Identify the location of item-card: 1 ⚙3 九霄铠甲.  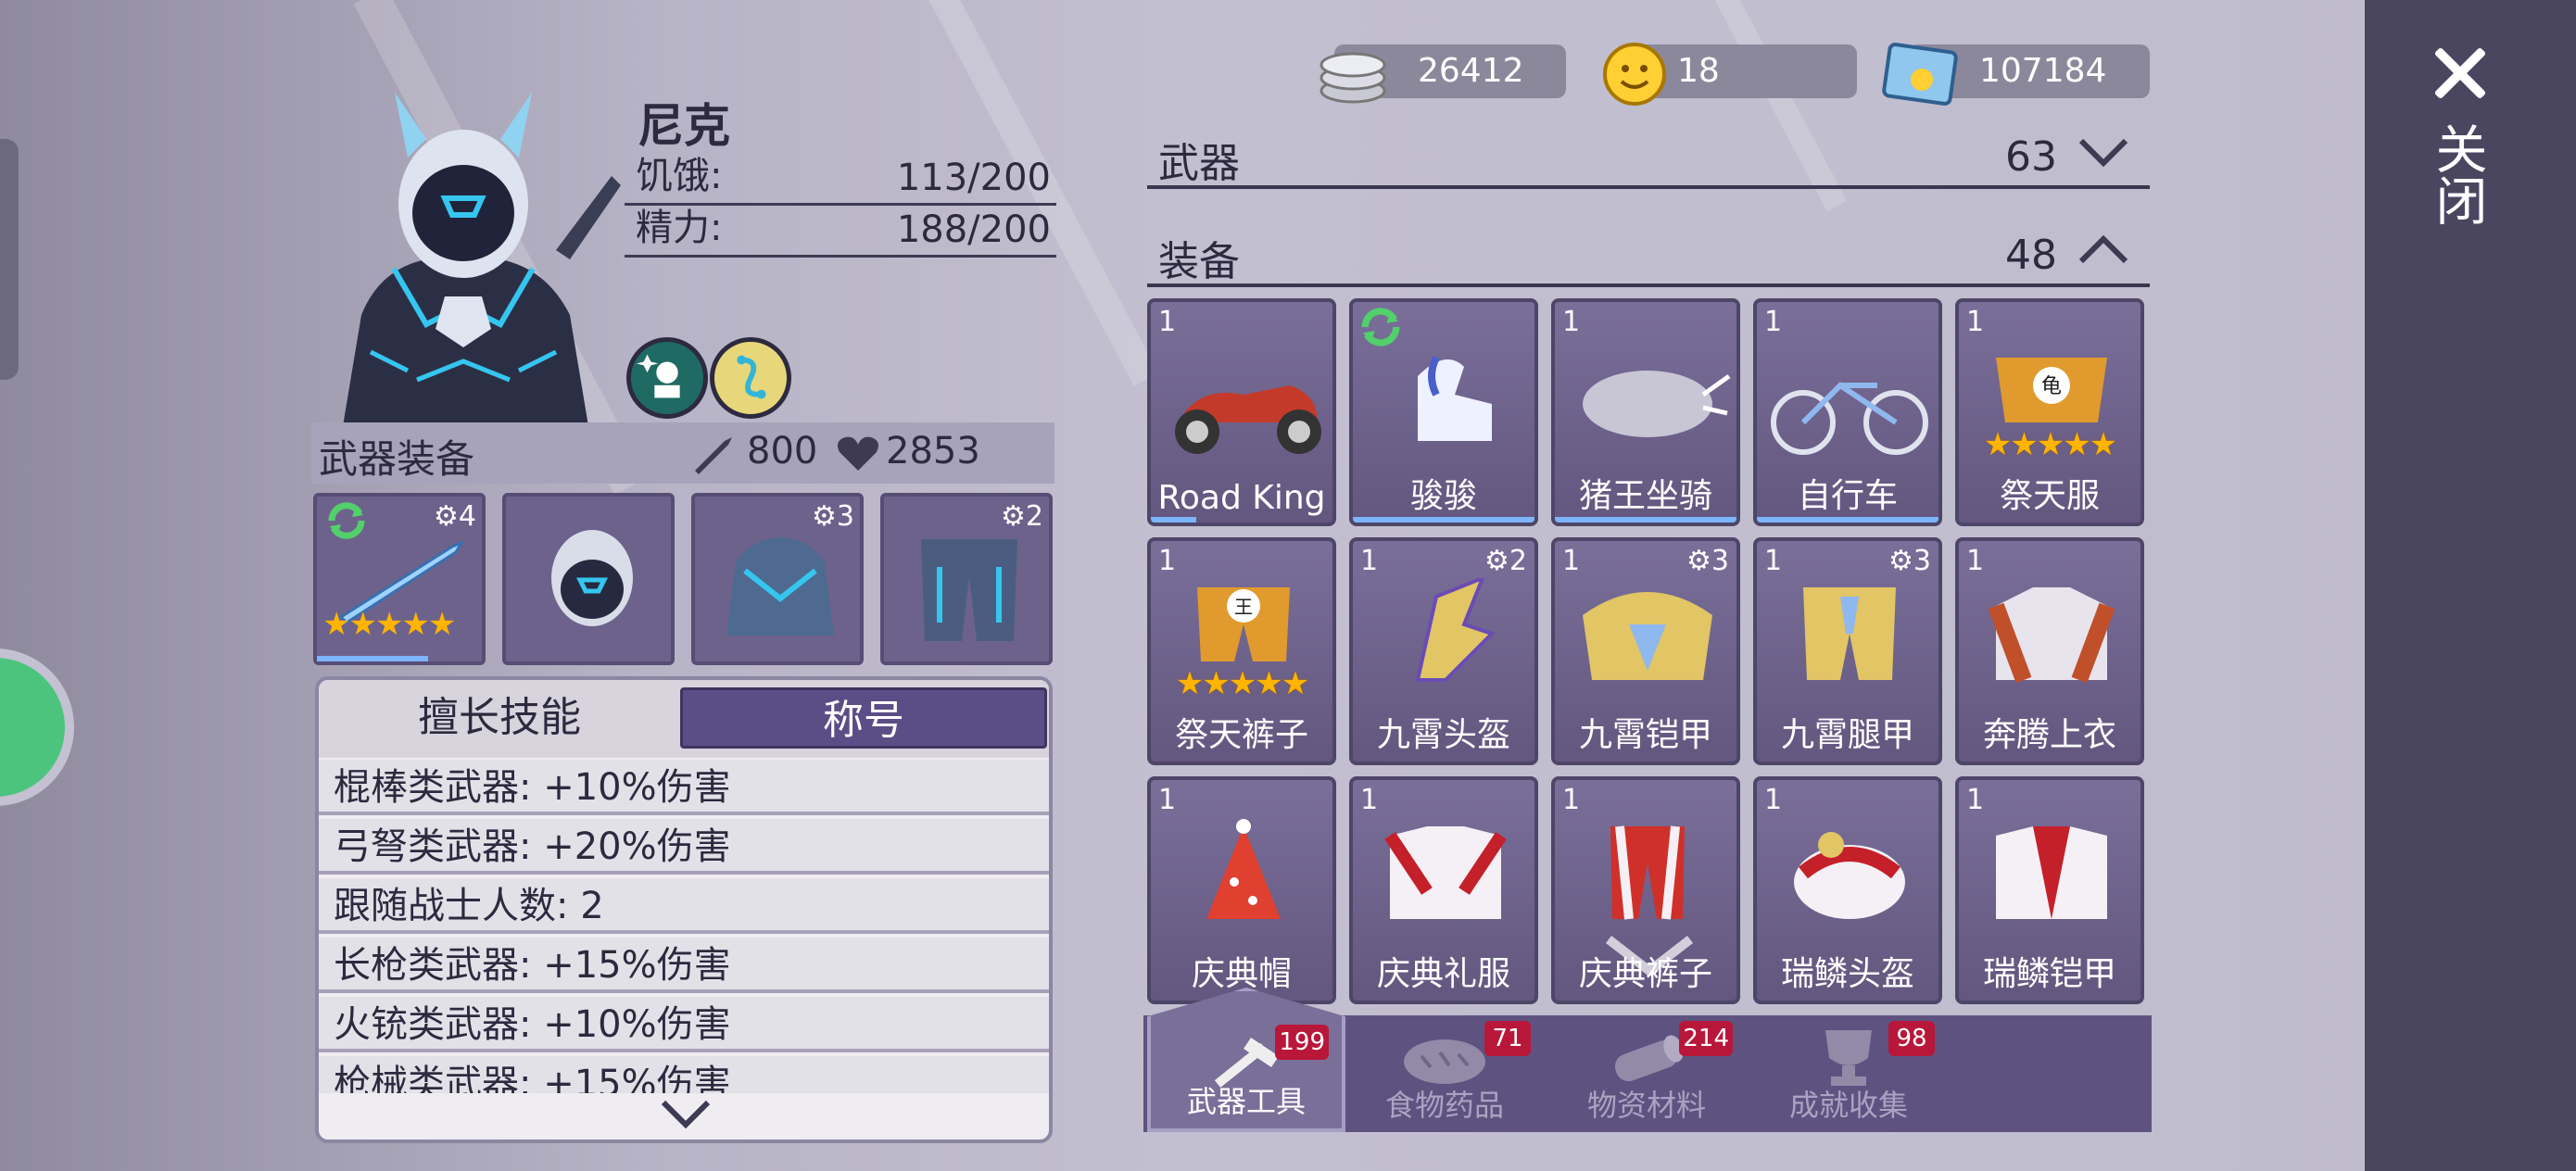
(1645, 651).